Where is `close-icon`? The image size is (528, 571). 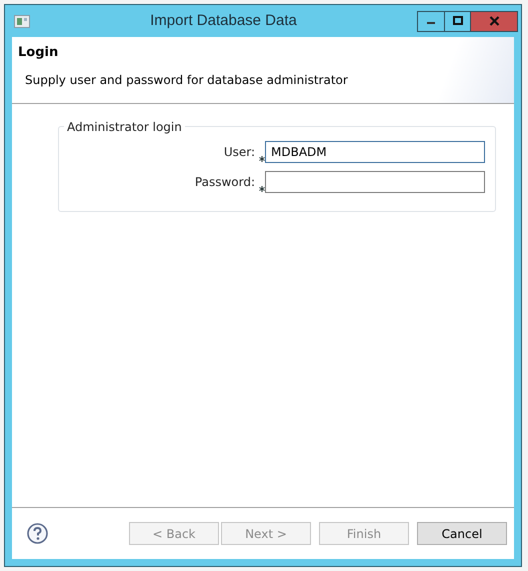
close-icon is located at coordinates (494, 21).